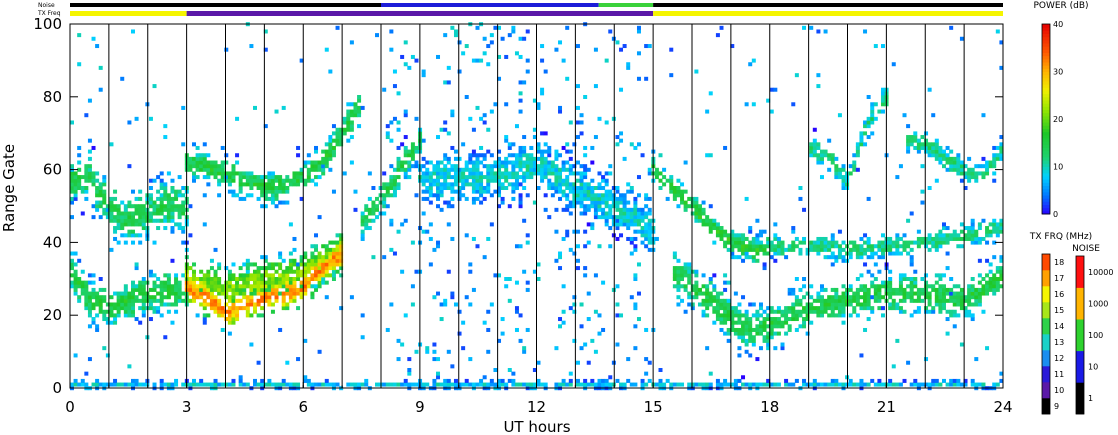 The height and width of the screenshot is (435, 1118). What do you see at coordinates (1046, 168) in the screenshot?
I see `power-colorbar-step` at bounding box center [1046, 168].